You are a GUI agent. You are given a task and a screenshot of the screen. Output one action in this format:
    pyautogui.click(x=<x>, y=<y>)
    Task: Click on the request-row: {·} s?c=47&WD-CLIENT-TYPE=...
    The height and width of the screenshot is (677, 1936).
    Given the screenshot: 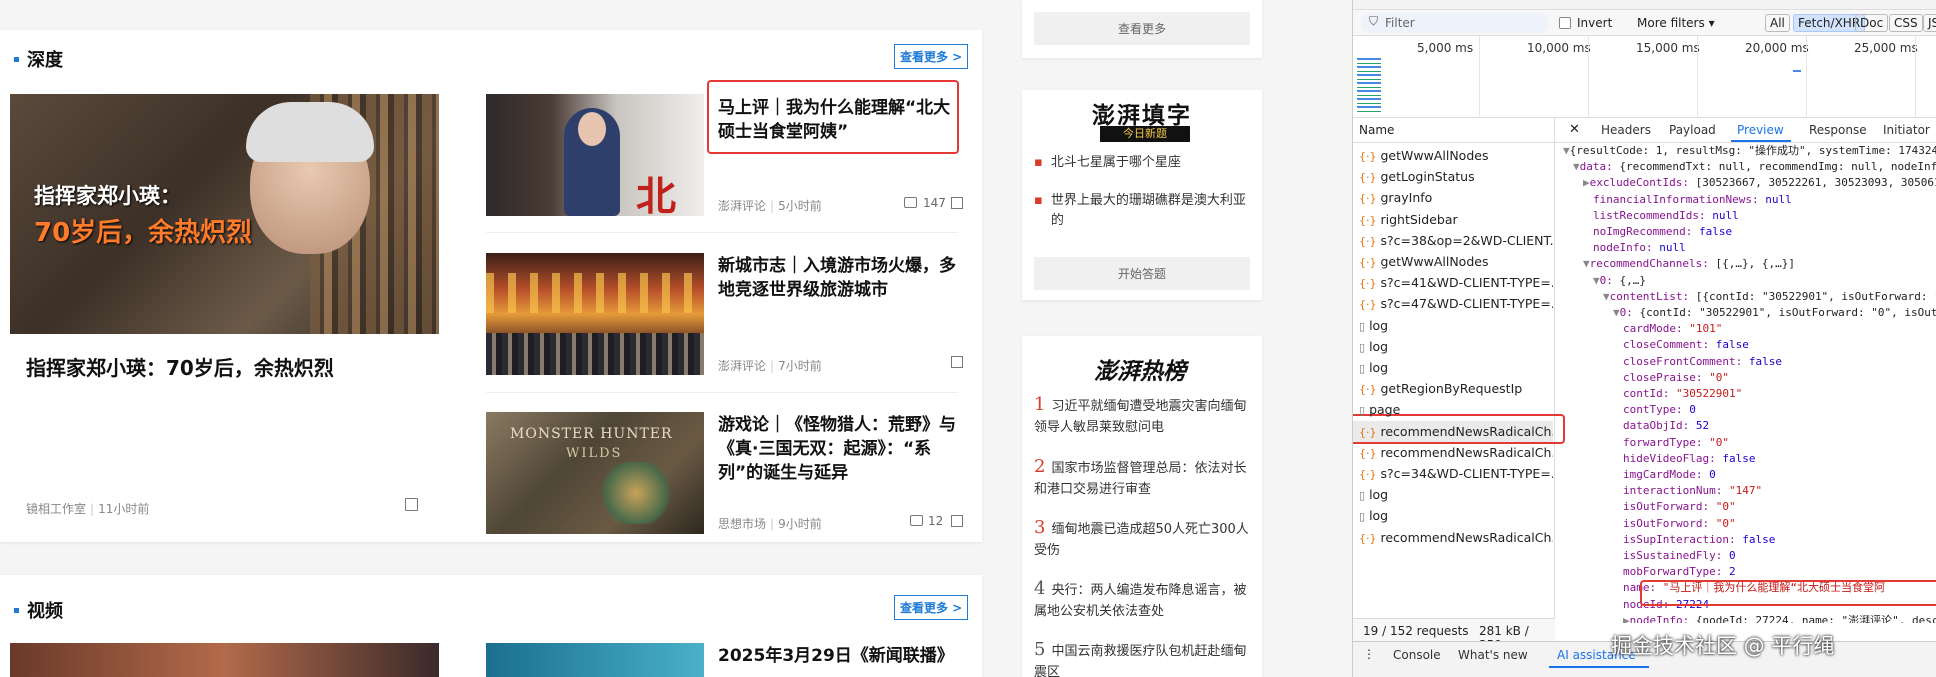 What is the action you would take?
    pyautogui.click(x=1453, y=303)
    